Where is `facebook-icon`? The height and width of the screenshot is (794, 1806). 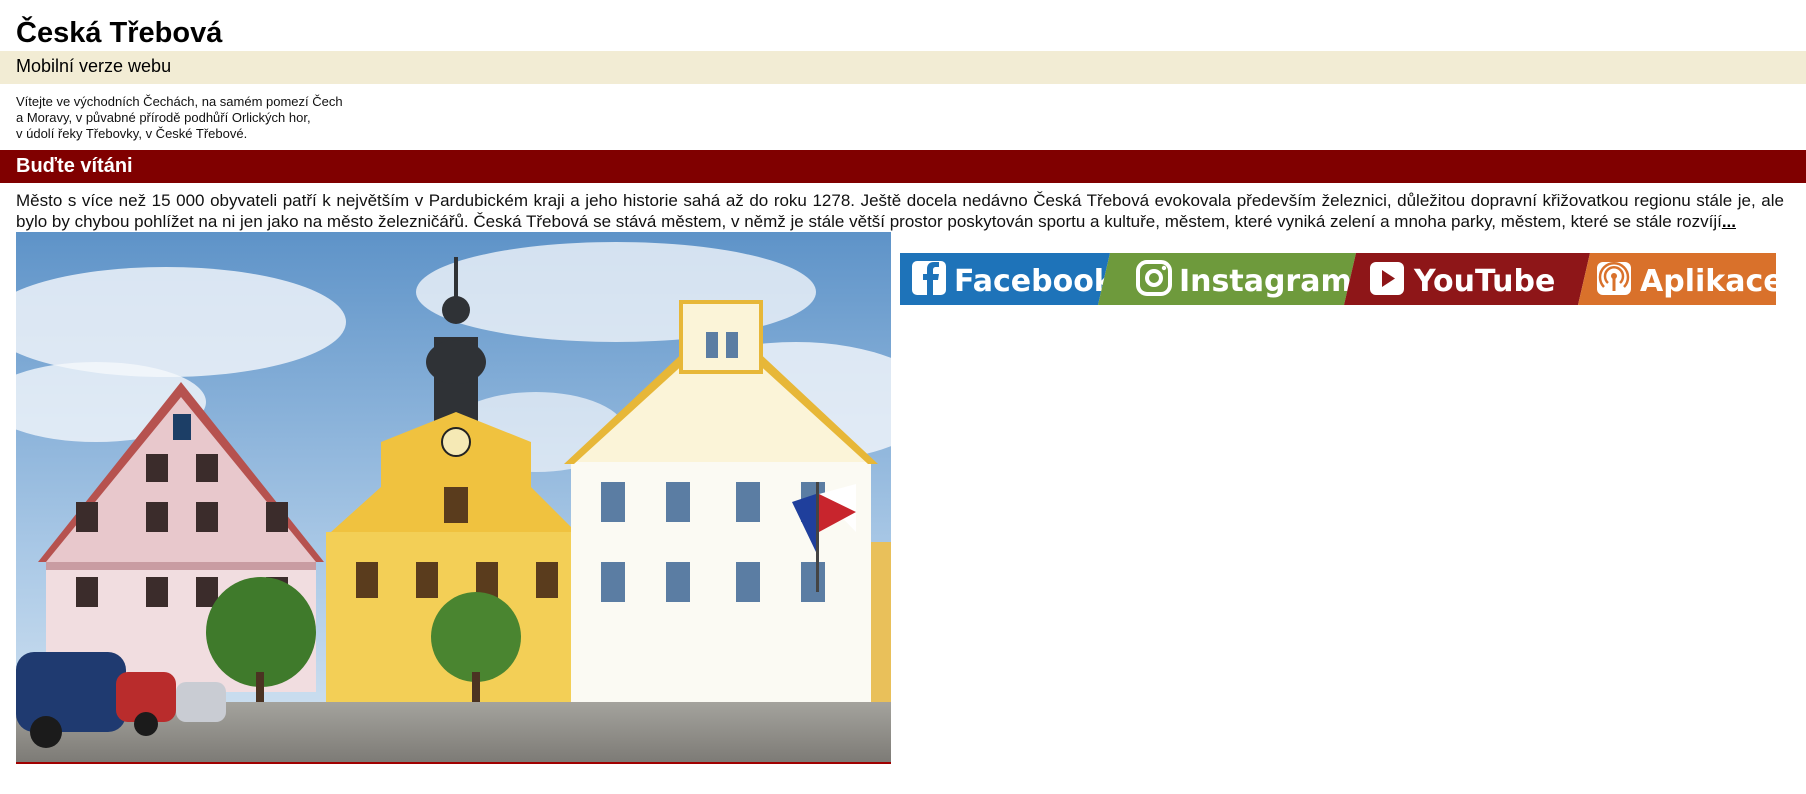 facebook-icon is located at coordinates (929, 278).